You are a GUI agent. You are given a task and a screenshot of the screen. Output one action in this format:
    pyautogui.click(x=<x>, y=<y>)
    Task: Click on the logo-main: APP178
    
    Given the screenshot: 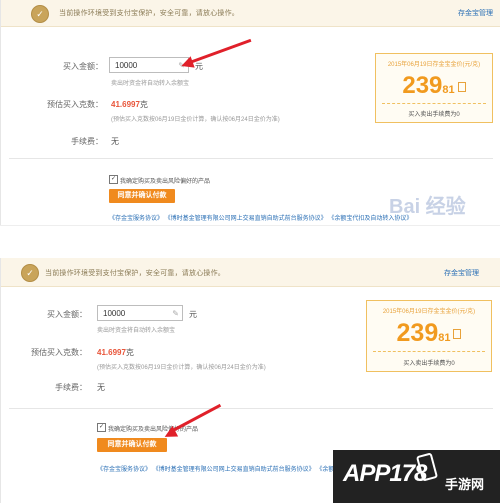 What is the action you would take?
    pyautogui.click(x=385, y=473)
    